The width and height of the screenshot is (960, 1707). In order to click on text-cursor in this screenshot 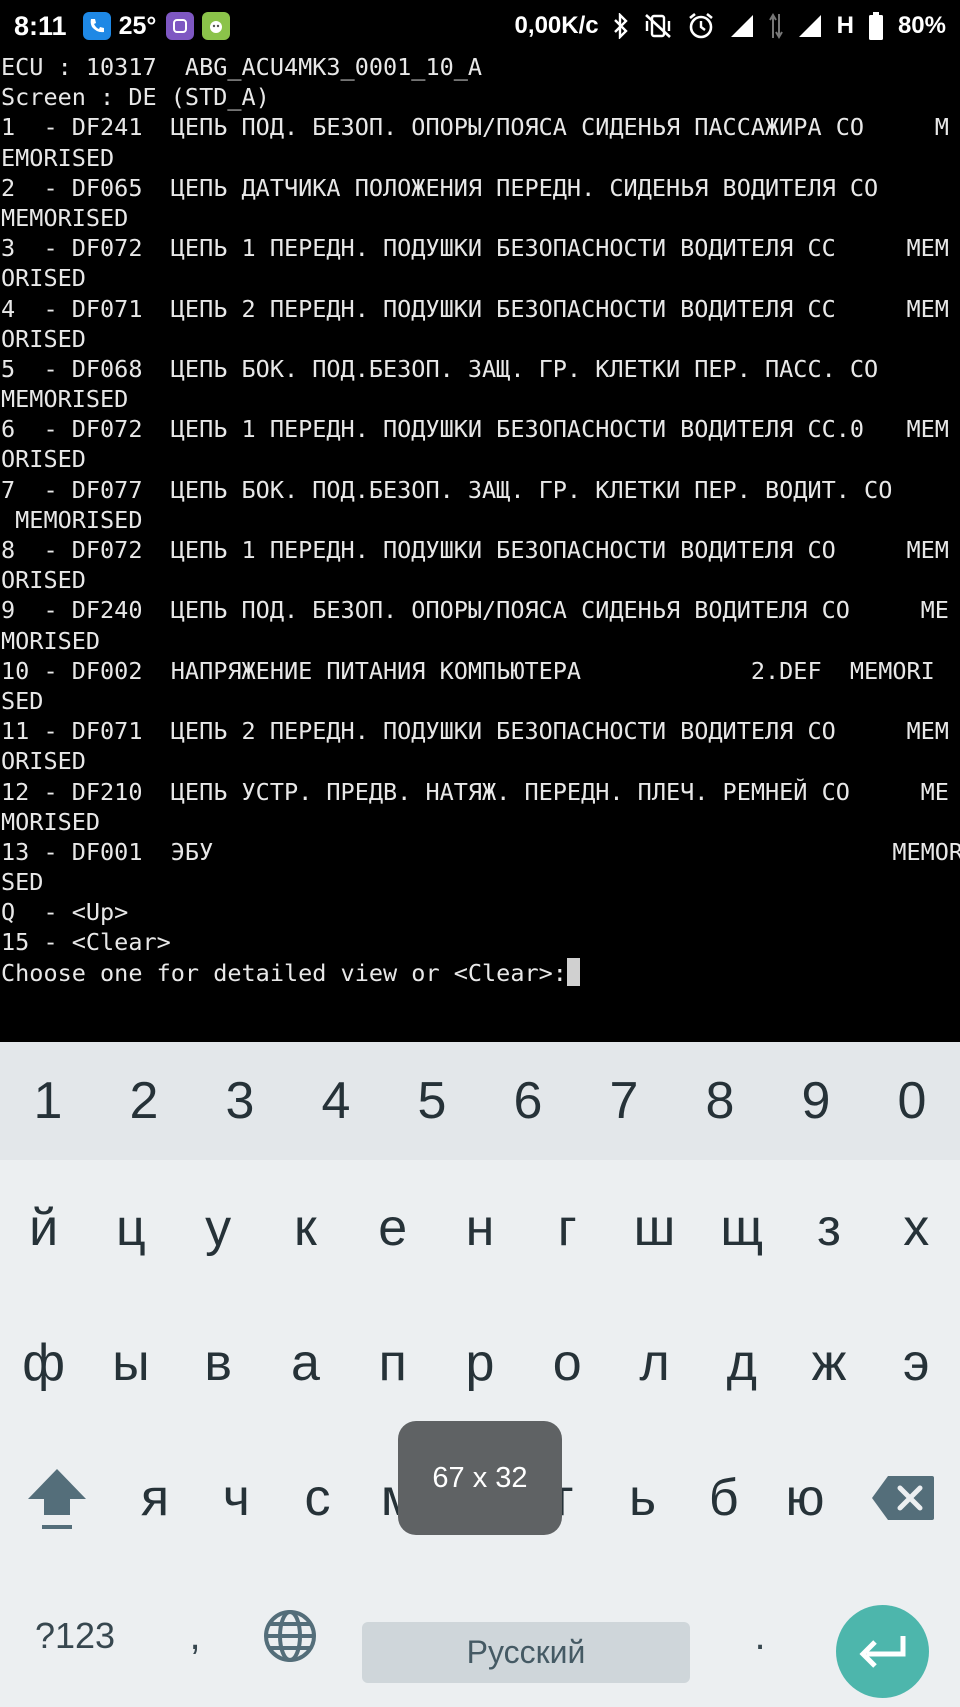, I will do `click(573, 971)`.